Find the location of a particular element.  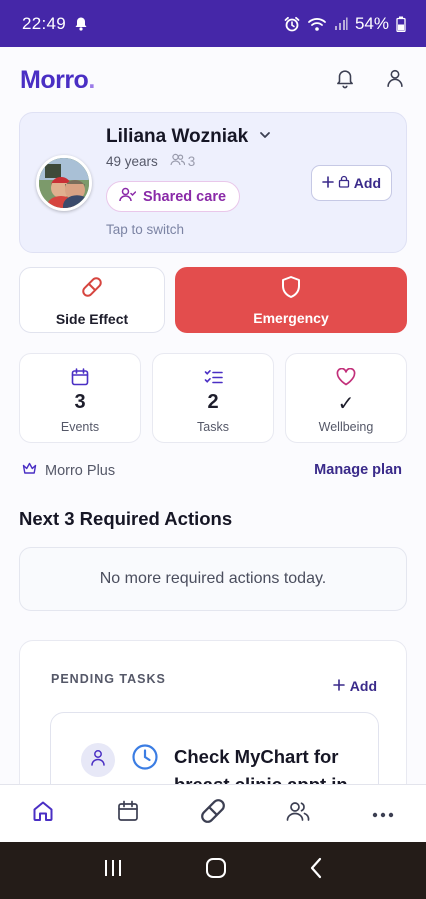

app-logo: Morro. is located at coordinates (57, 80).